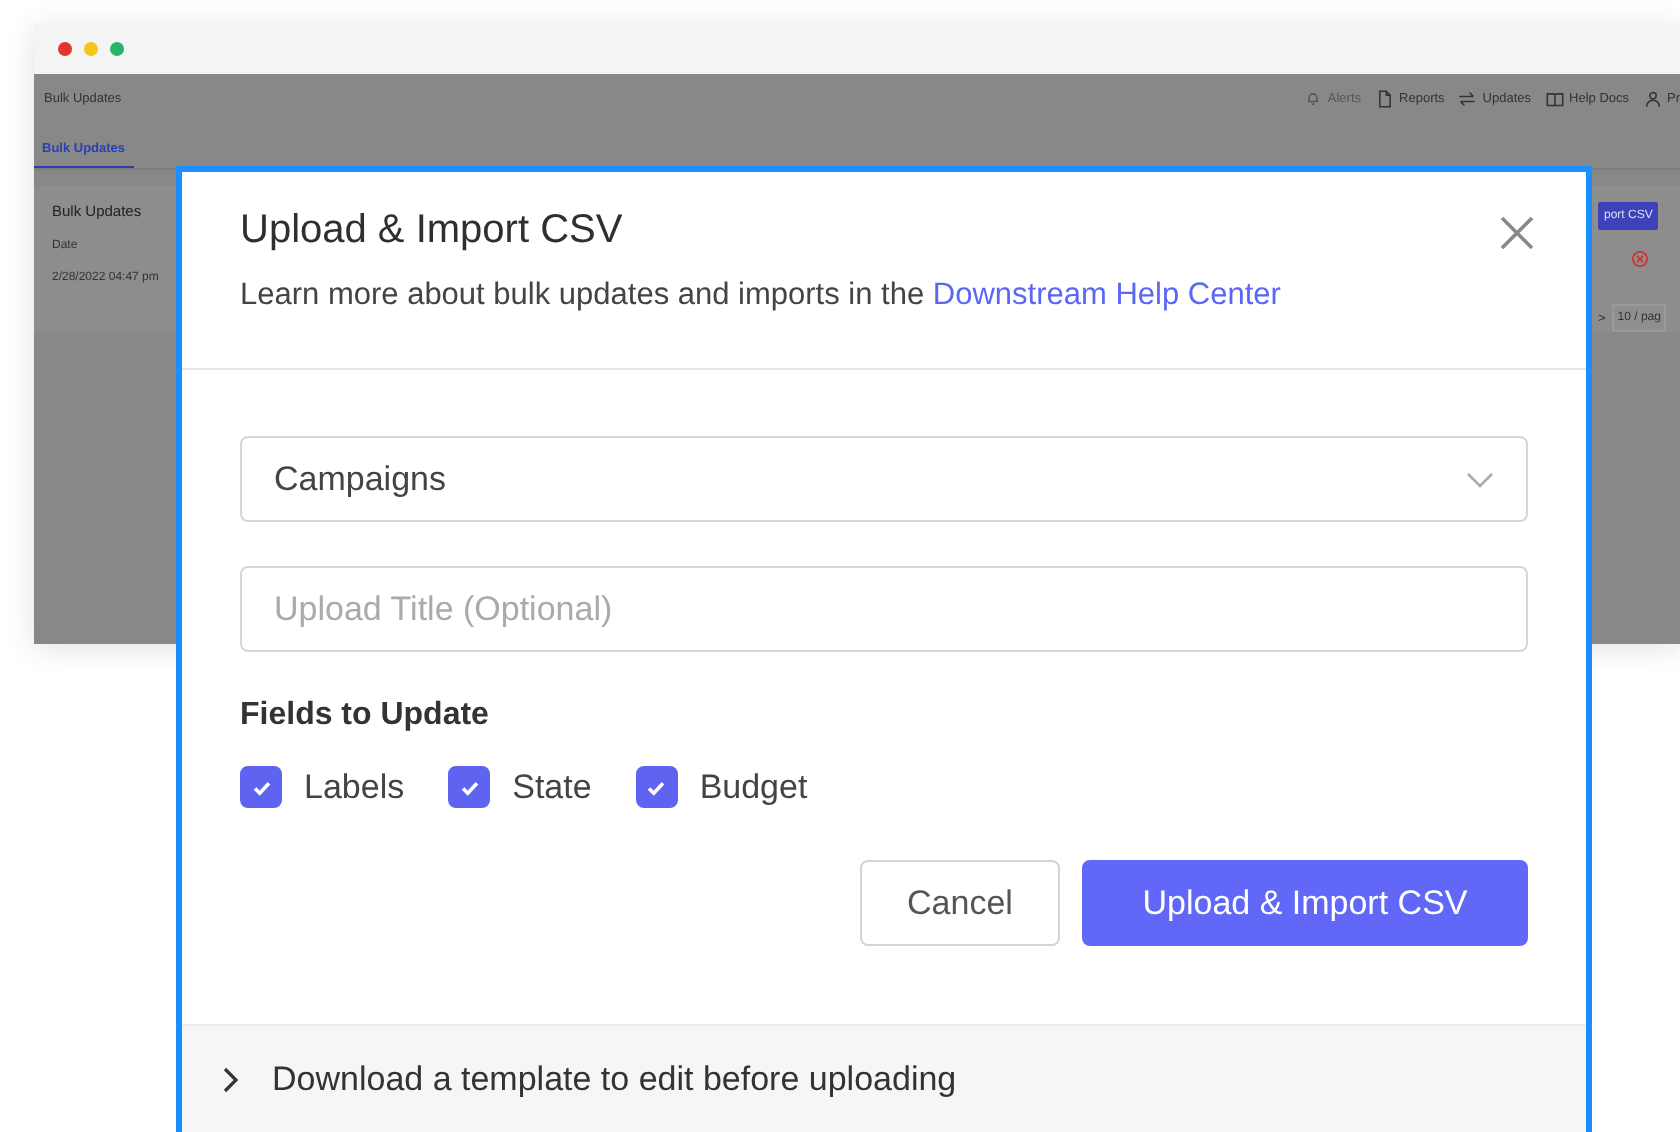 The height and width of the screenshot is (1132, 1680). What do you see at coordinates (1517, 233) in the screenshot?
I see `close-icon` at bounding box center [1517, 233].